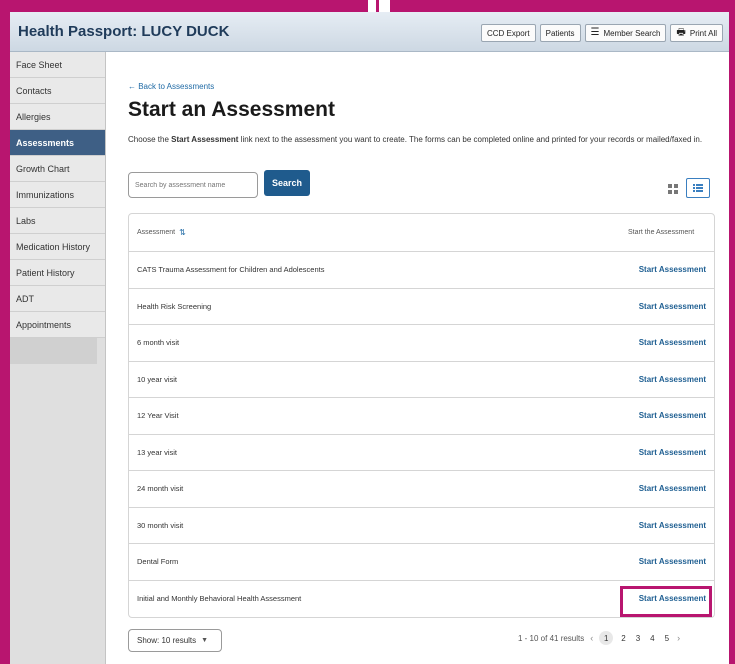 This screenshot has height=664, width=735. What do you see at coordinates (160, 489) in the screenshot?
I see `assessment-name: 24 month visit` at bounding box center [160, 489].